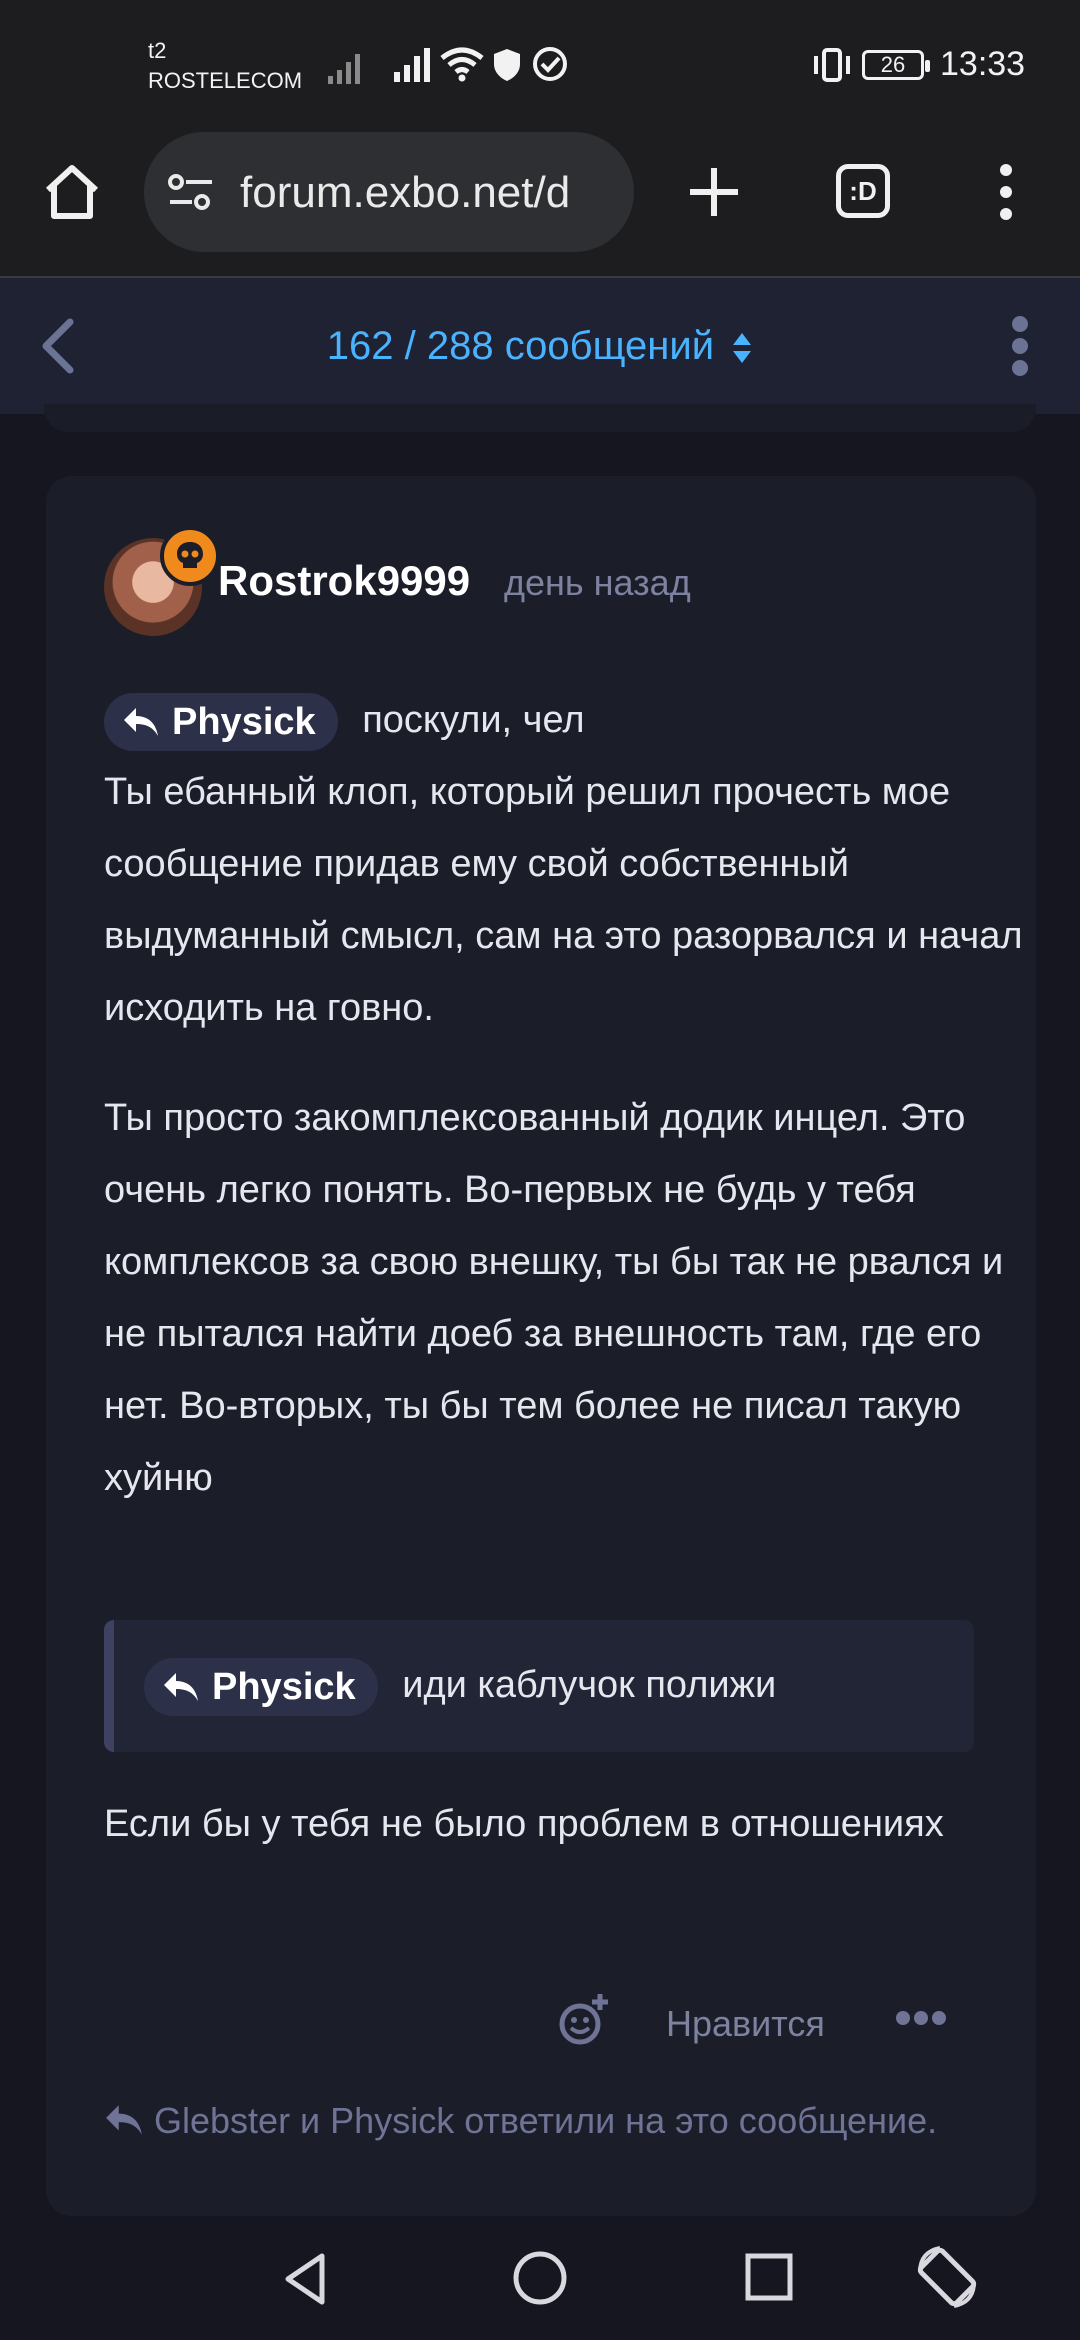 This screenshot has width=1080, height=2340. Describe the element at coordinates (72, 192) in the screenshot. I see `home-icon` at that location.